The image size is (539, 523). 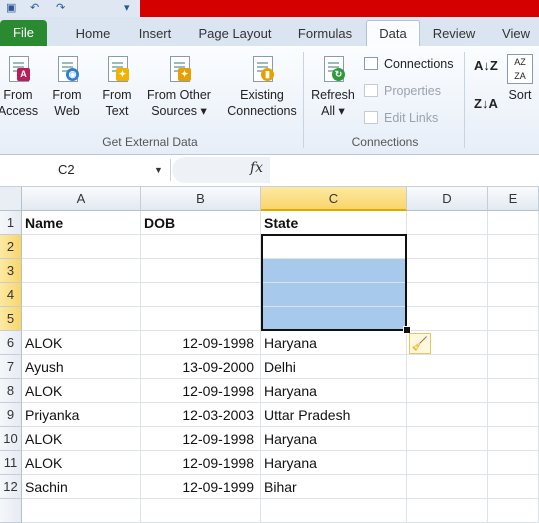 I want to click on tab-file: File, so click(x=23, y=33).